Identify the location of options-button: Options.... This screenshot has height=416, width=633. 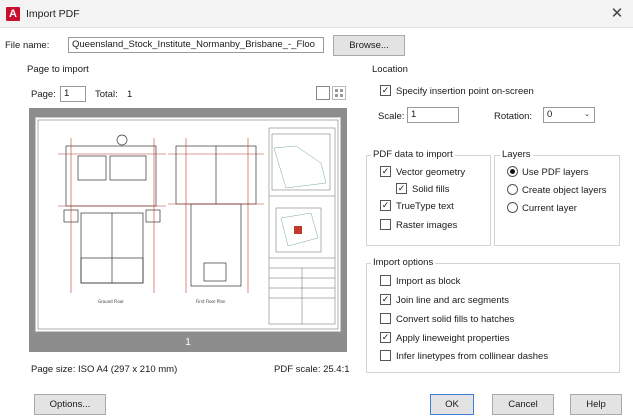
(70, 404).